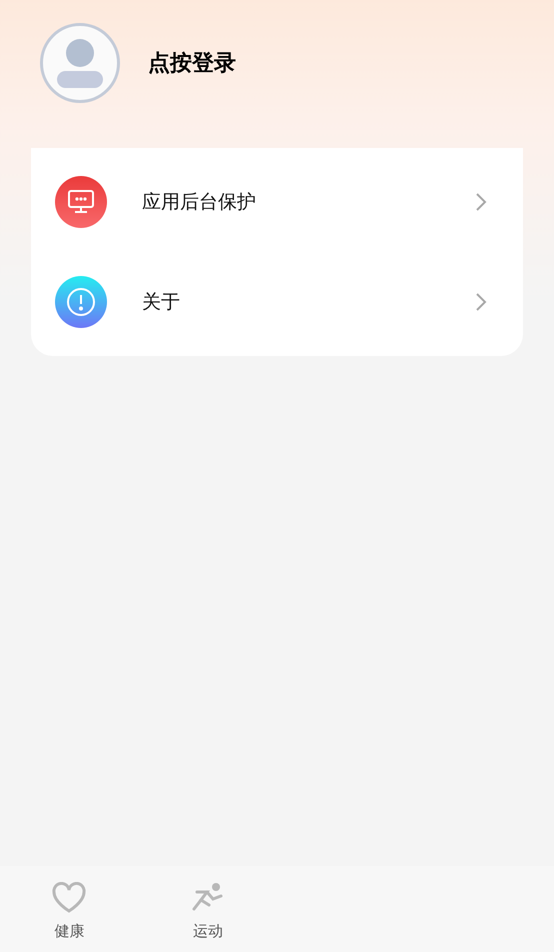 Image resolution: width=554 pixels, height=952 pixels. I want to click on tab: 健康, so click(69, 917).